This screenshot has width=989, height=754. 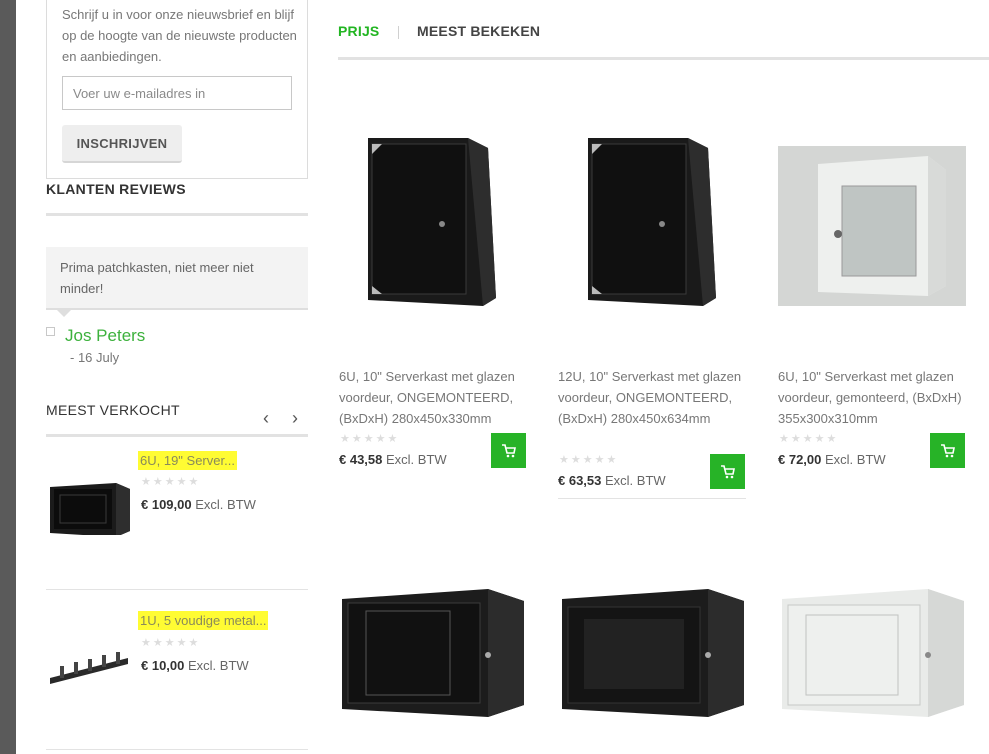 I want to click on tab-separator, so click(x=398, y=32).